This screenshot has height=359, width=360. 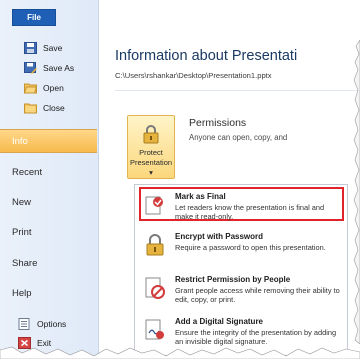 I want to click on mark-as-final-title: Mark as Final, so click(x=200, y=196).